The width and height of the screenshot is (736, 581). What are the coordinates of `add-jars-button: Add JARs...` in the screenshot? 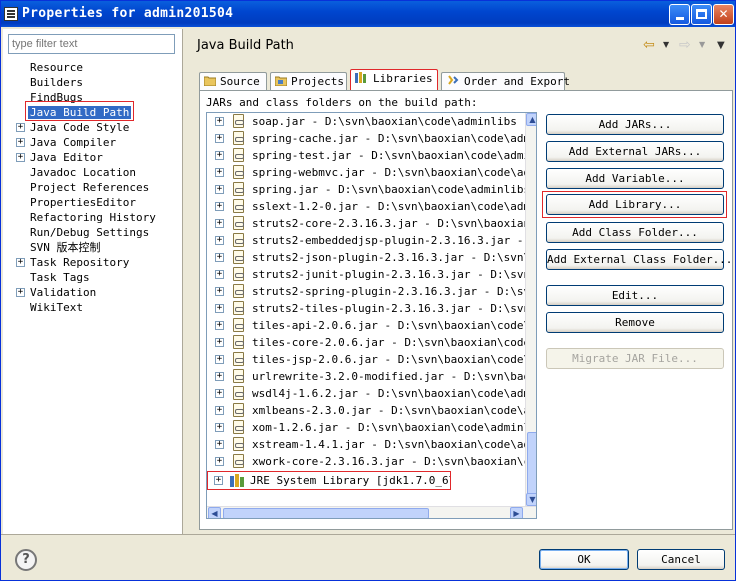 It's located at (635, 124).